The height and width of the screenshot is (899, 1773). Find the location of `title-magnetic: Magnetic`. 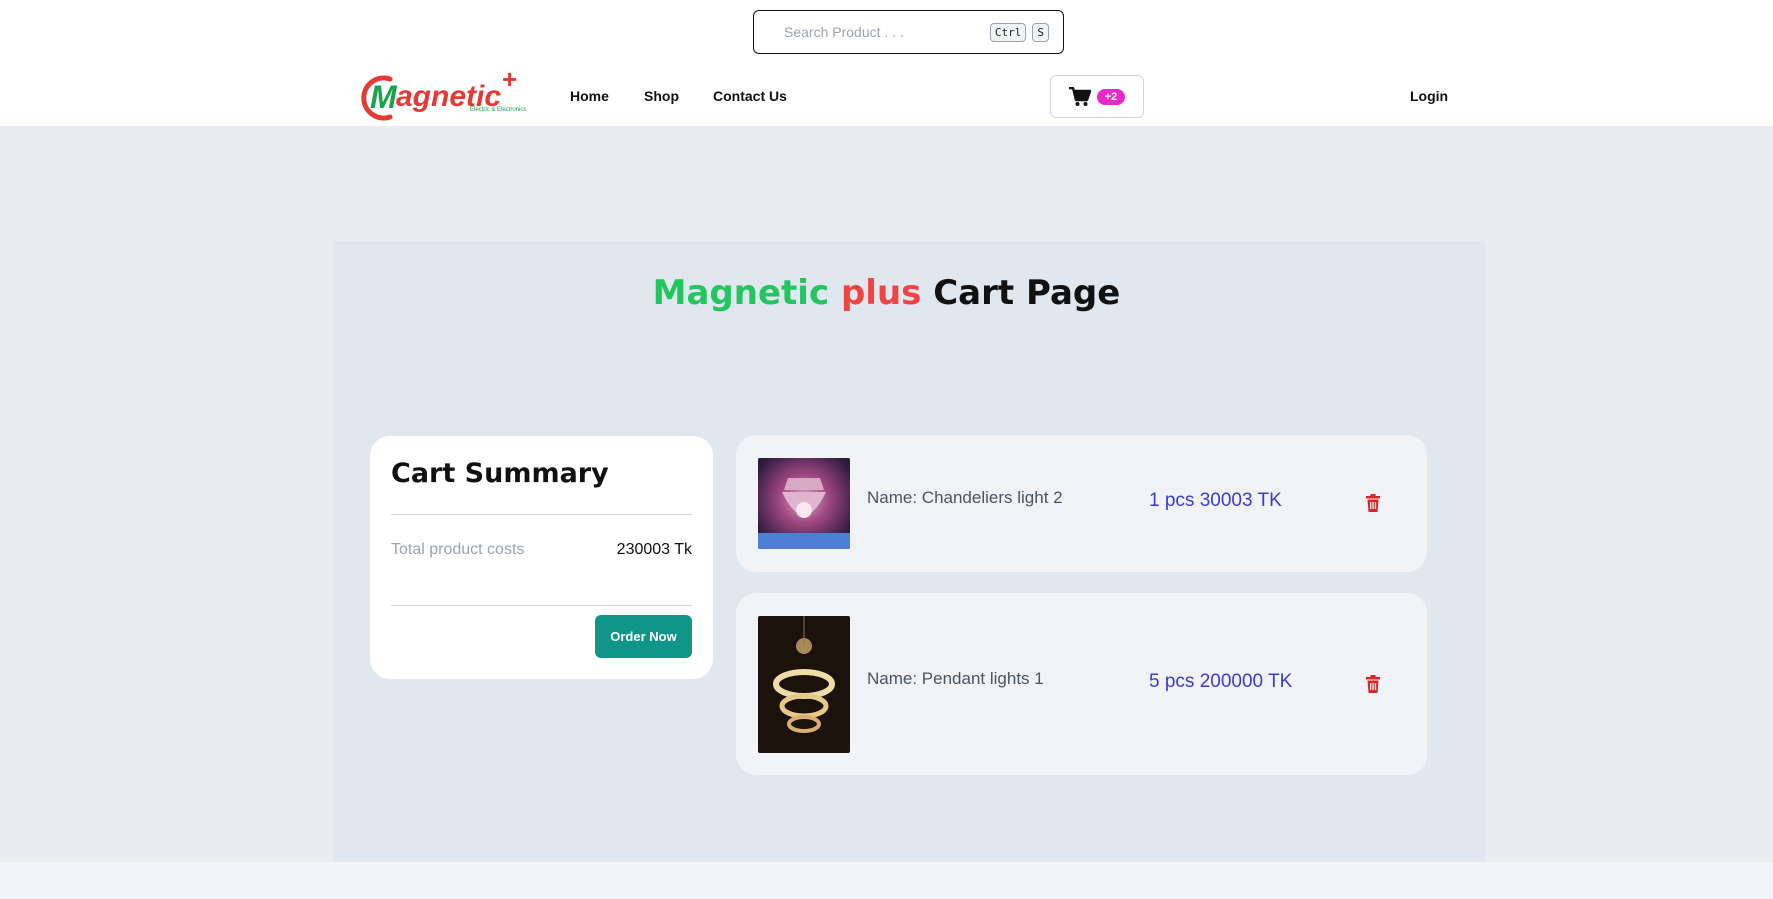

title-magnetic: Magnetic is located at coordinates (741, 293).